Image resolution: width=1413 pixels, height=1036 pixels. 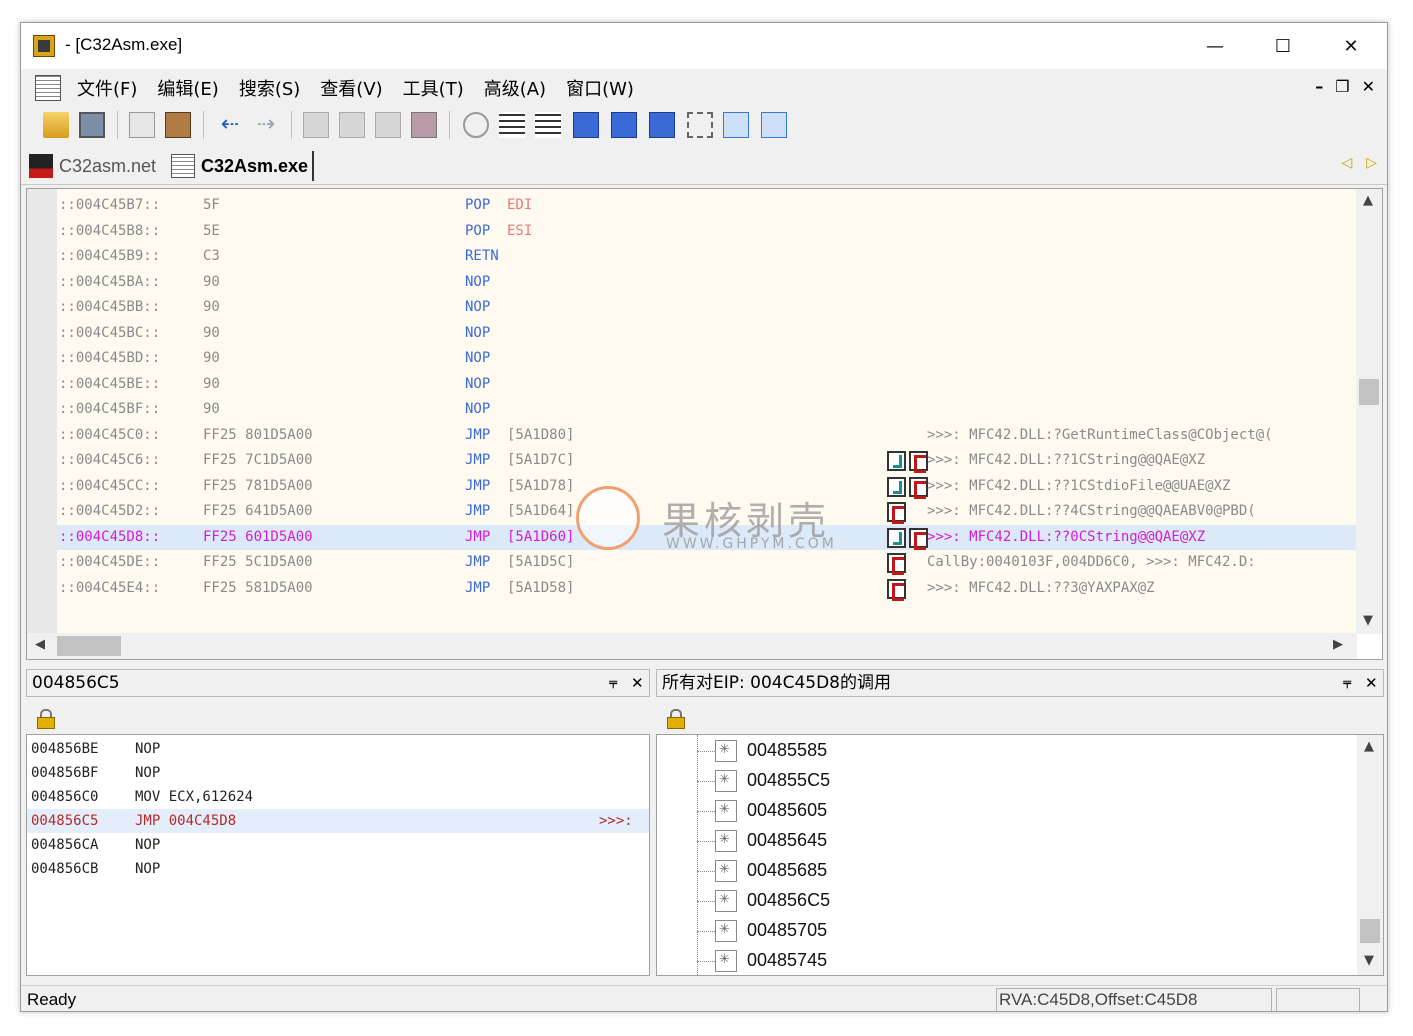 What do you see at coordinates (704, 998) in the screenshot?
I see `status-bar: Ready RVA:C45D8,Offset:C45D8` at bounding box center [704, 998].